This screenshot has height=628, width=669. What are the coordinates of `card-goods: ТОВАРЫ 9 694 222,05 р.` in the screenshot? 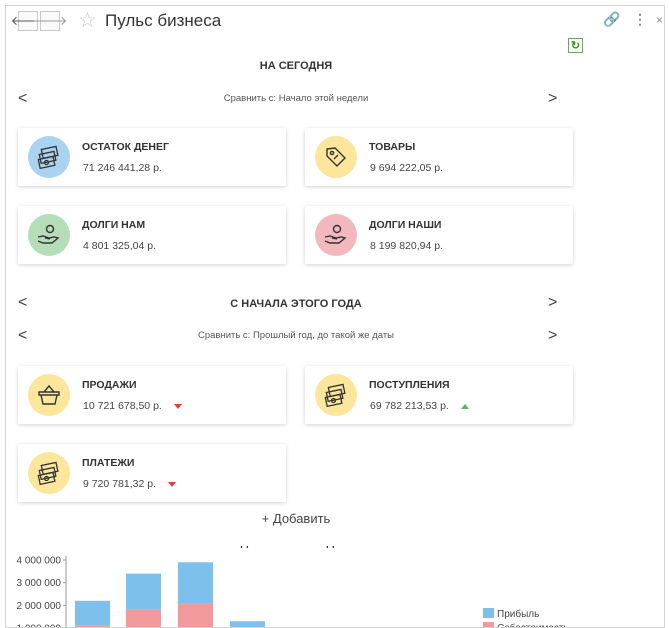 It's located at (439, 157).